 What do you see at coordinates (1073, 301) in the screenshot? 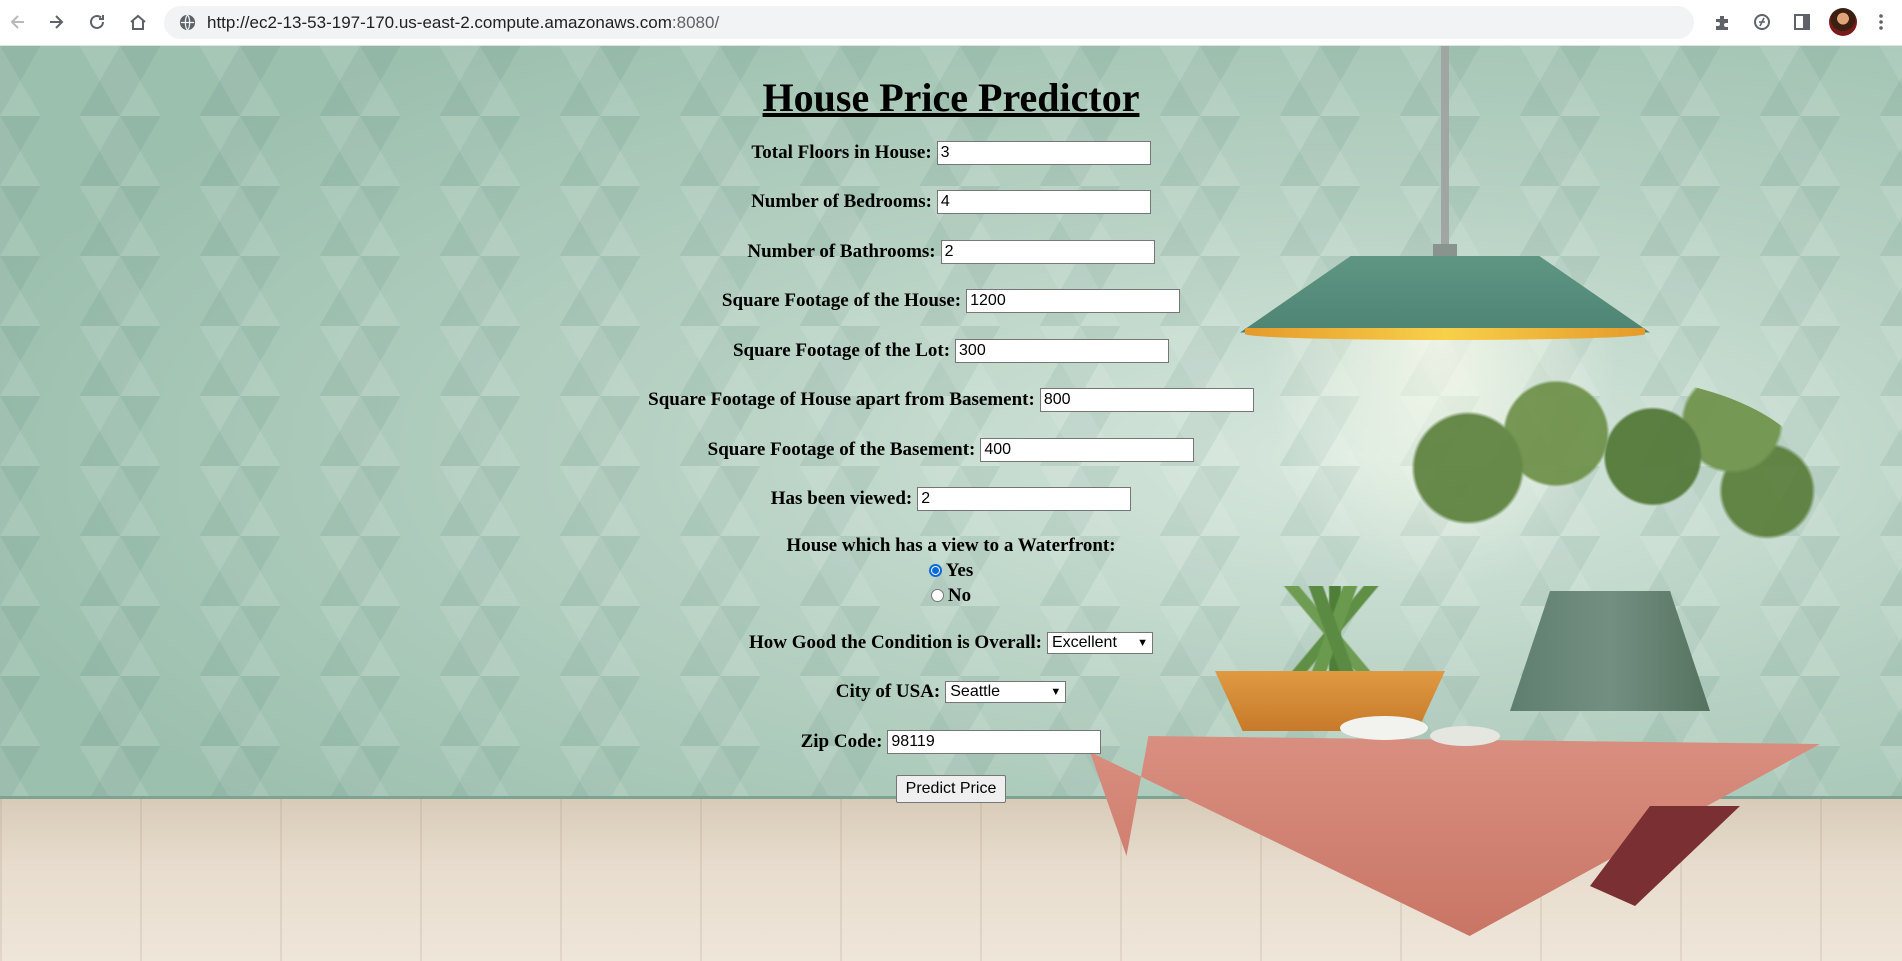
I see `sqft-house-input` at bounding box center [1073, 301].